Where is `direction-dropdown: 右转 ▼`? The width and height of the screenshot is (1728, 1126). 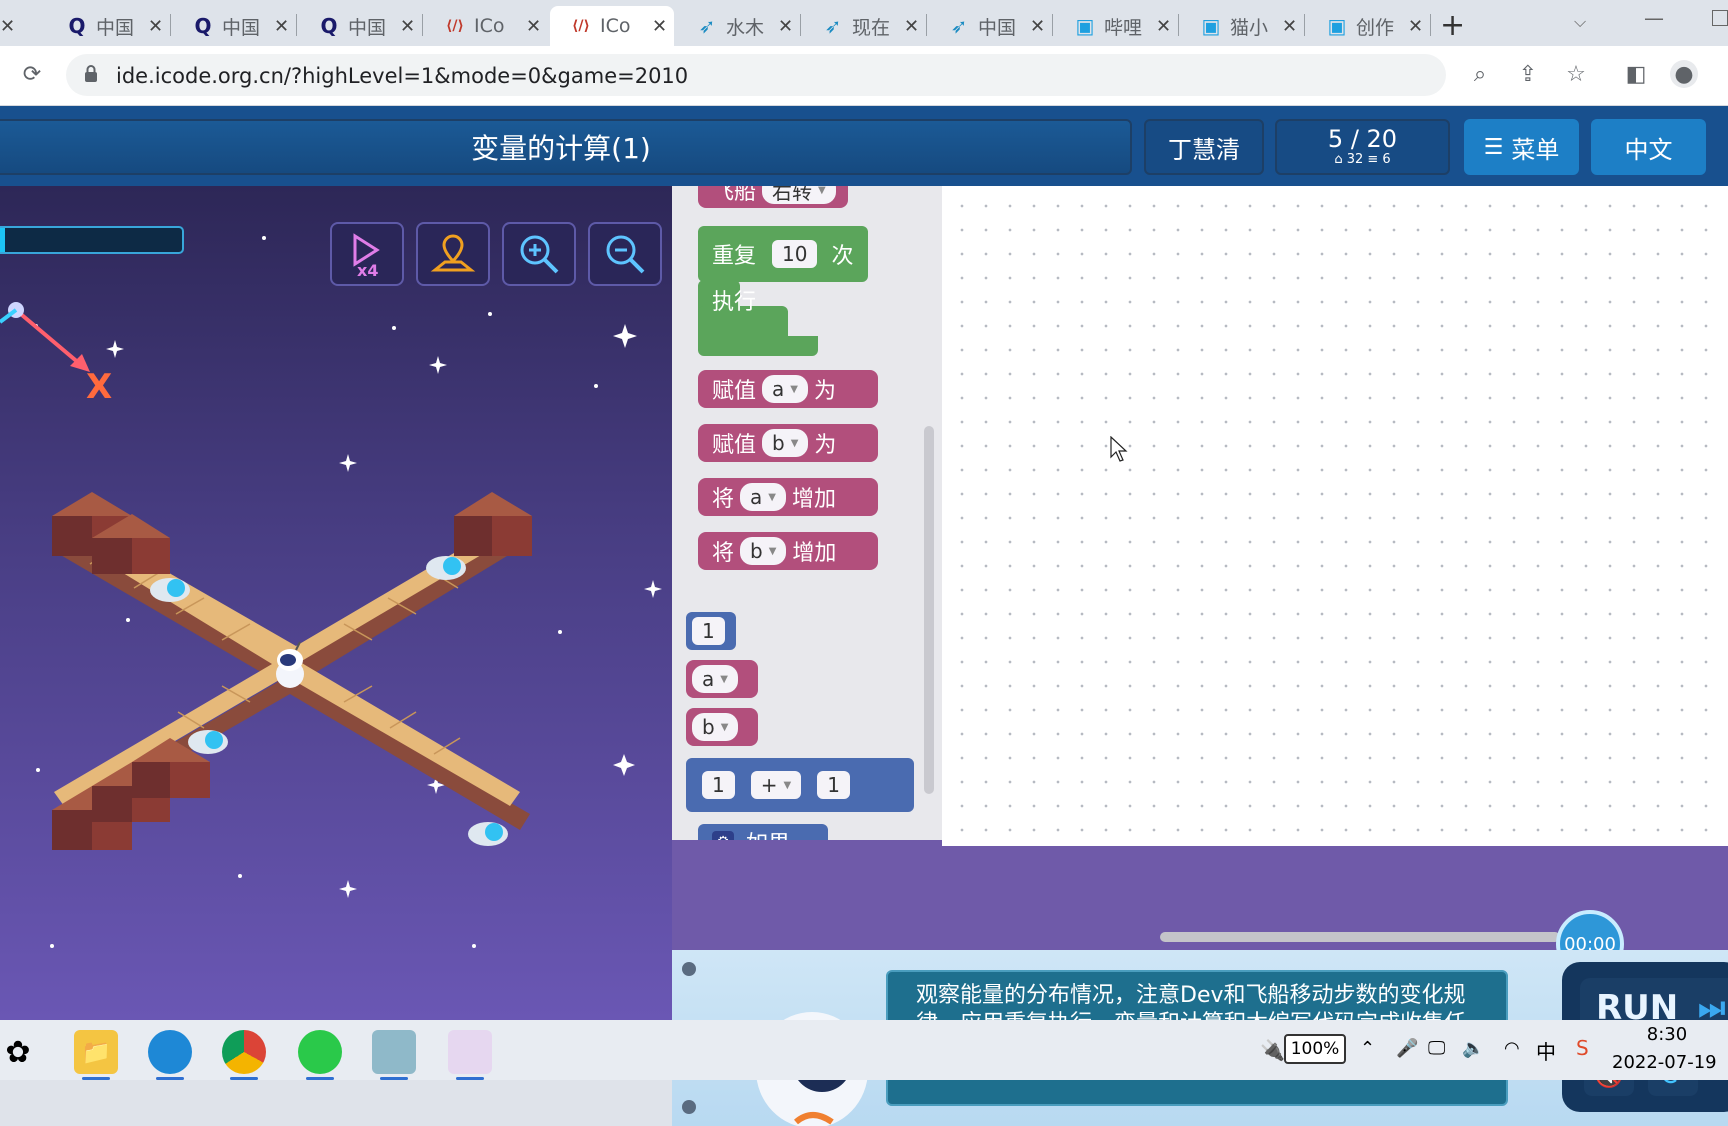
direction-dropdown: 右转 ▼ is located at coordinates (799, 195).